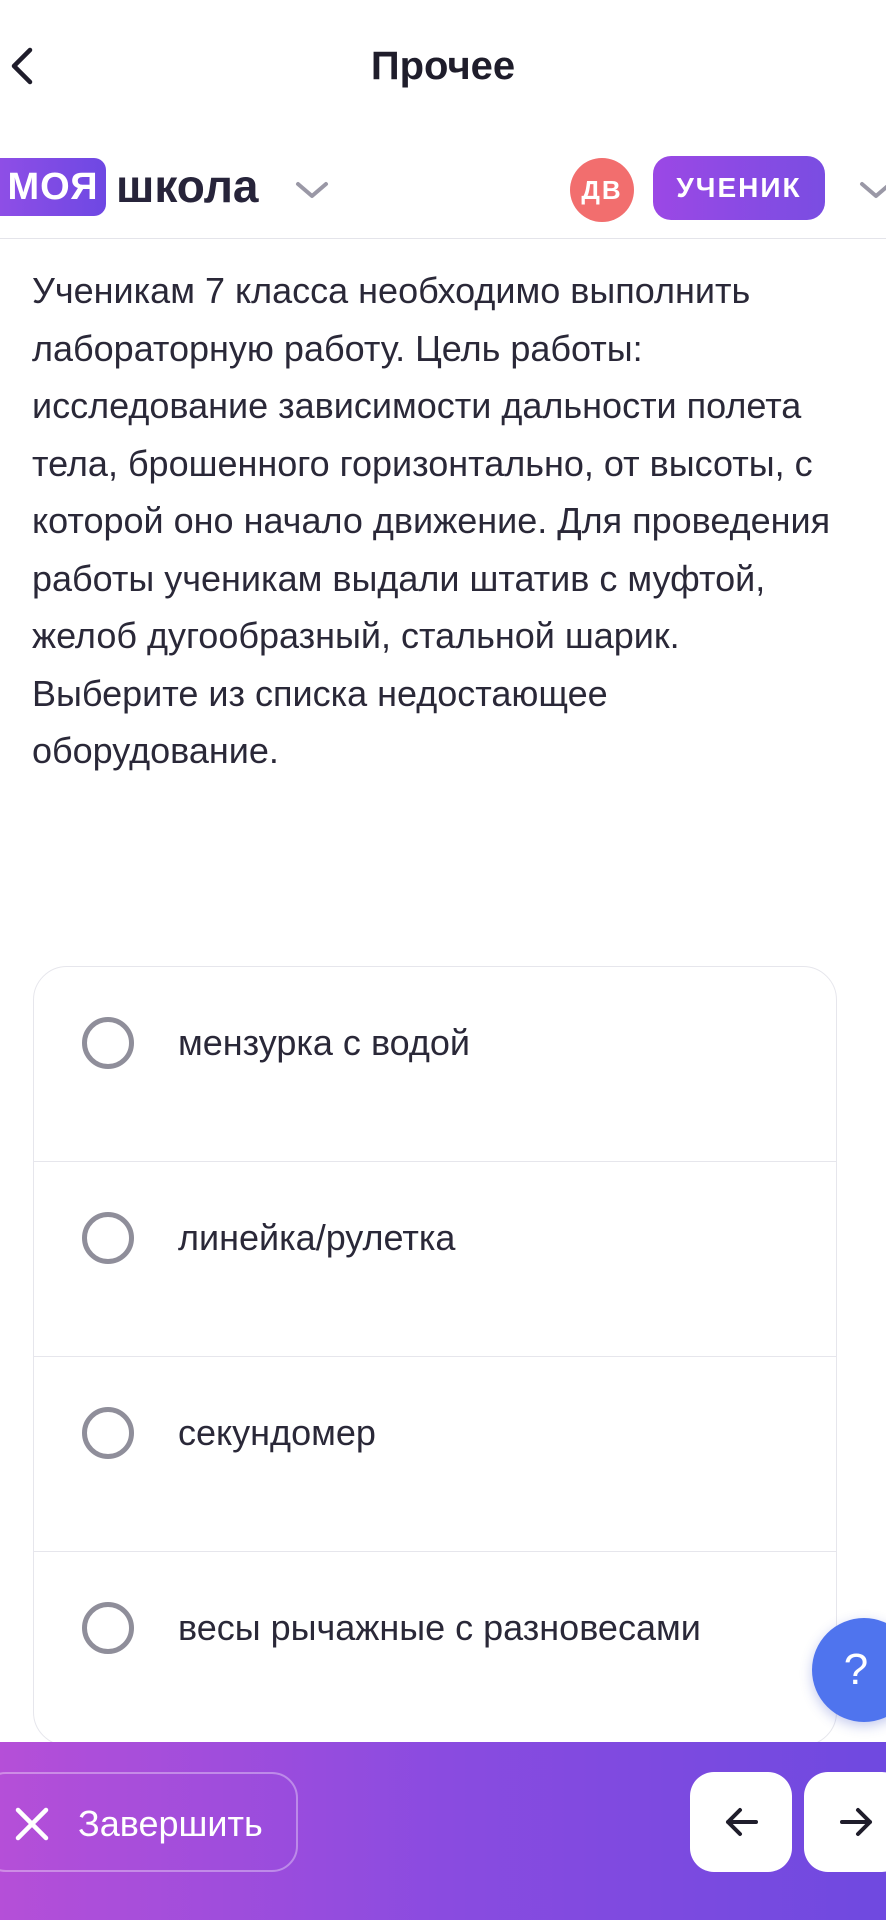 The height and width of the screenshot is (1920, 886). I want to click on answer-option: линейка/рулетка, so click(435, 1259).